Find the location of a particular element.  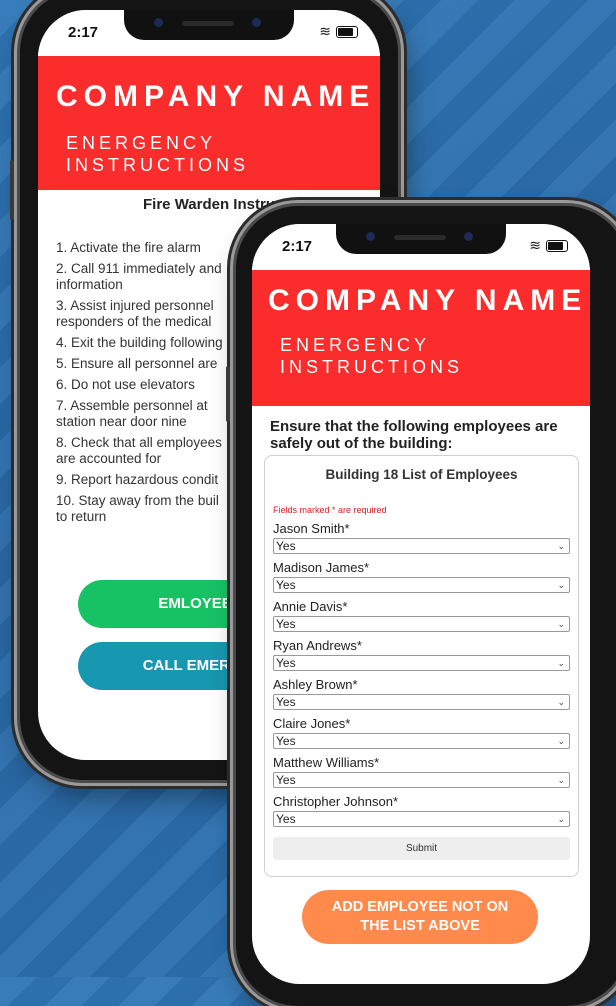

field-label: Jason Smith* is located at coordinates (311, 528).